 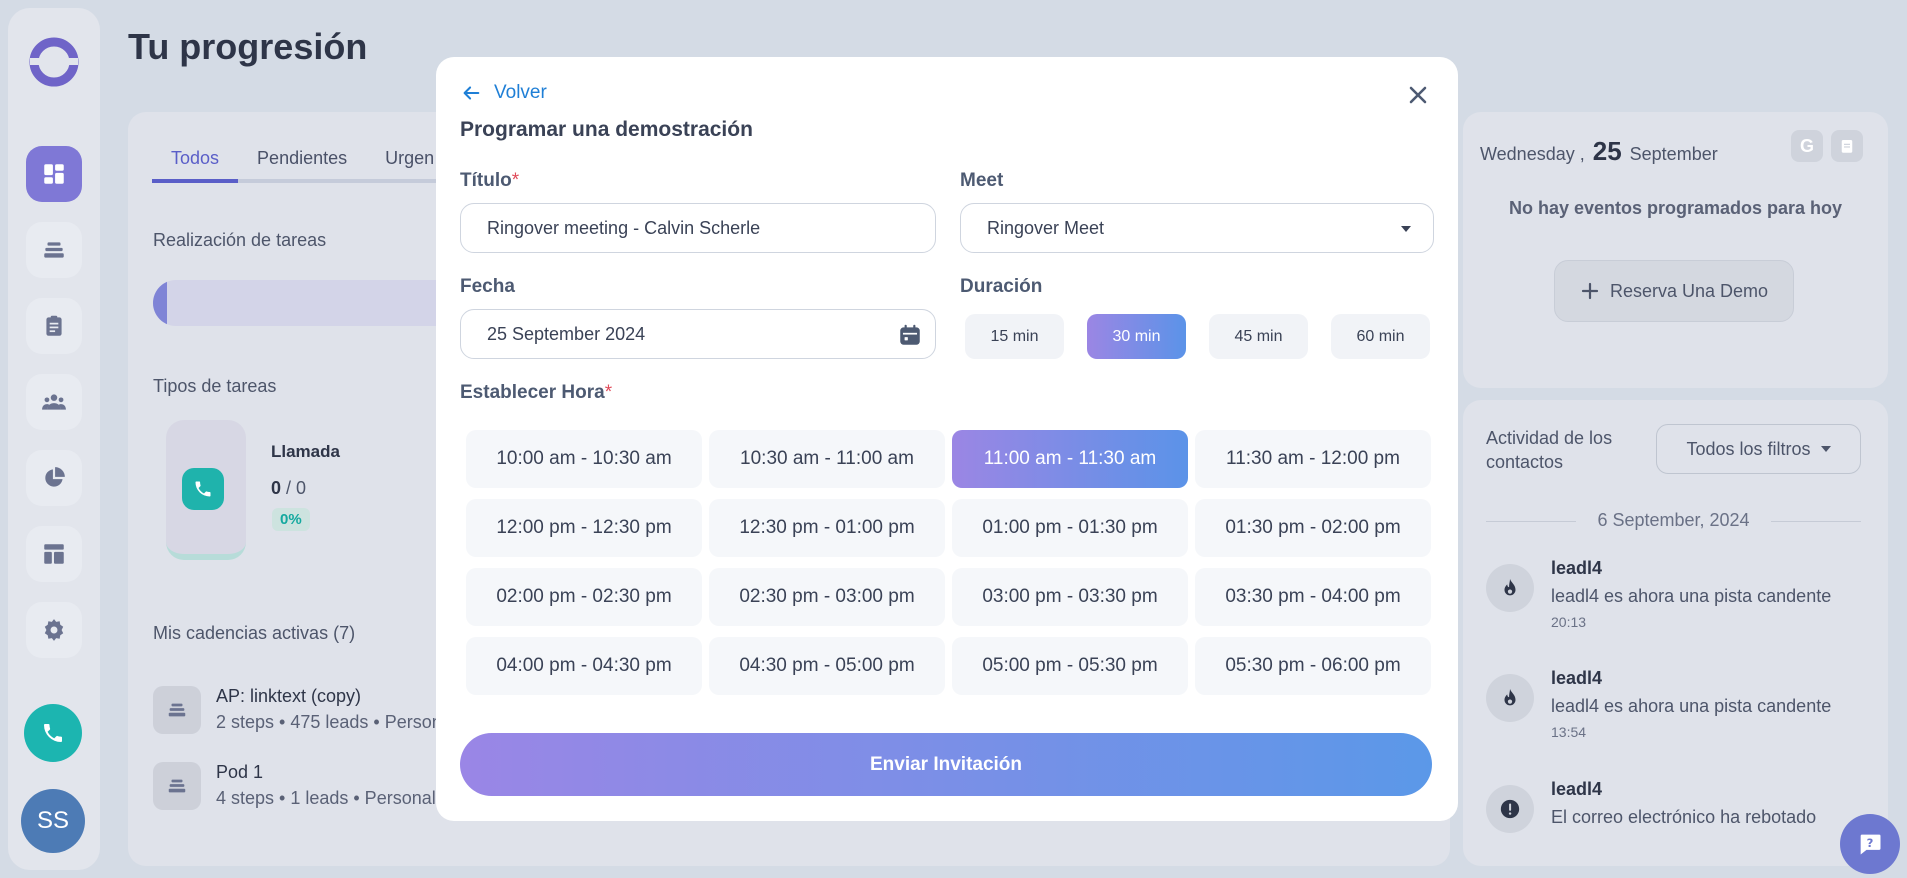 I want to click on close-button, so click(x=1418, y=95).